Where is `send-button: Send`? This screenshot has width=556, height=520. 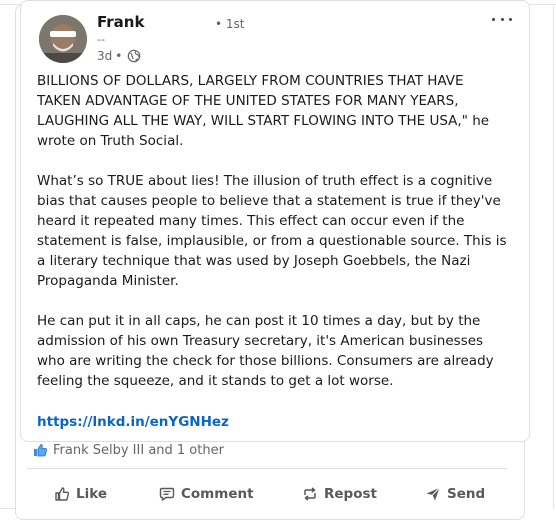
send-button: Send is located at coordinates (455, 494).